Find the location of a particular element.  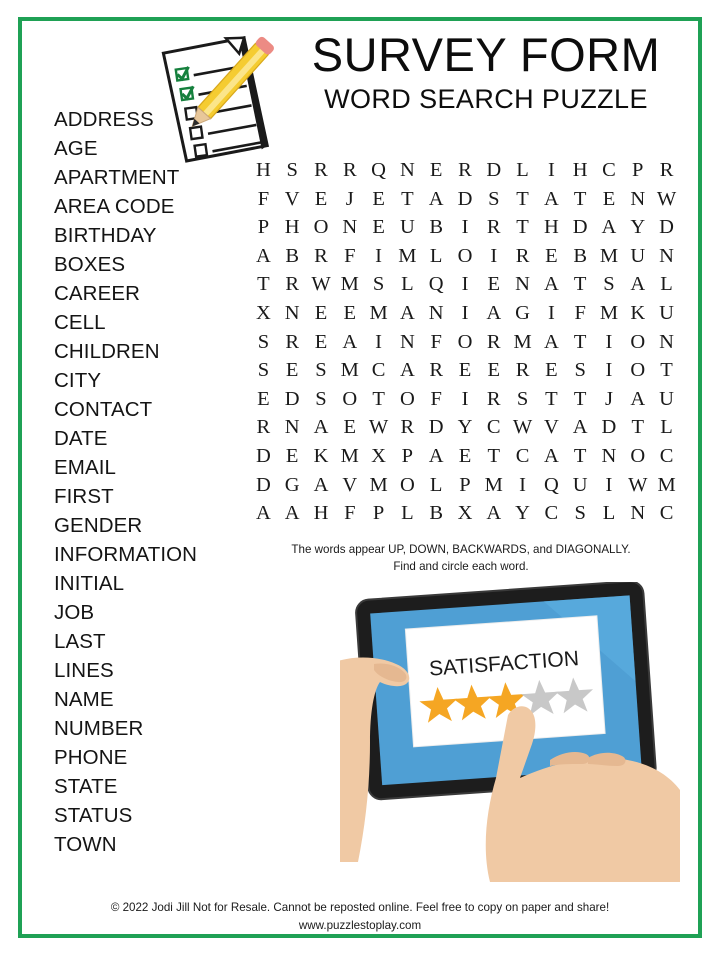

word-list-item: STATUS is located at coordinates (149, 815).